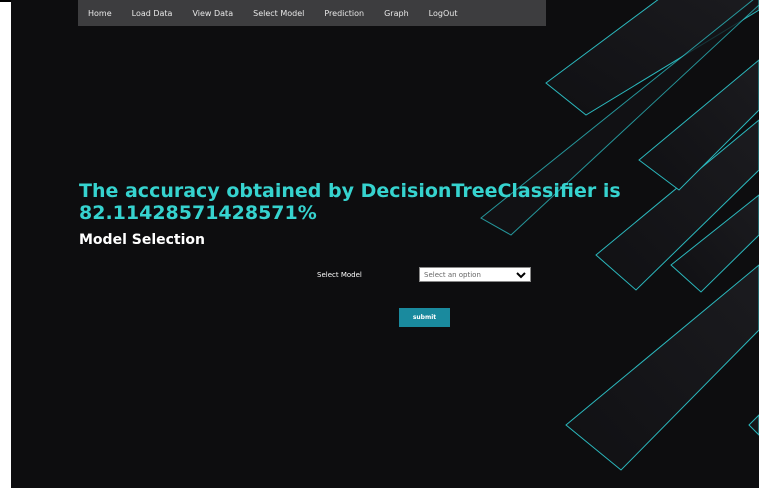 The image size is (759, 501). Describe the element at coordinates (212, 13) in the screenshot. I see `nav-view-data: View Data` at that location.